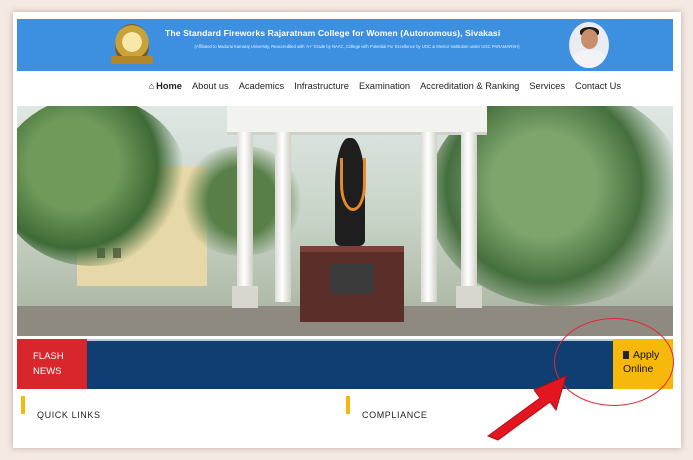 The image size is (693, 460). Describe the element at coordinates (132, 60) in the screenshot. I see `logo-ribbon` at that location.